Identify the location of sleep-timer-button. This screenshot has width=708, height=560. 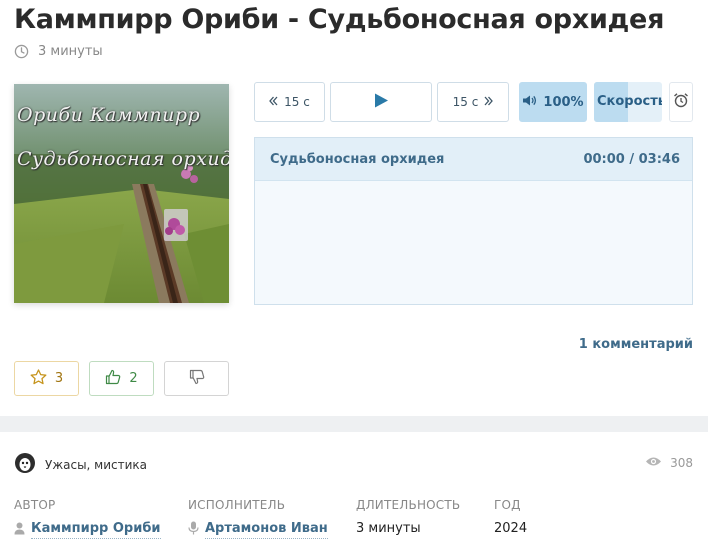
(681, 102).